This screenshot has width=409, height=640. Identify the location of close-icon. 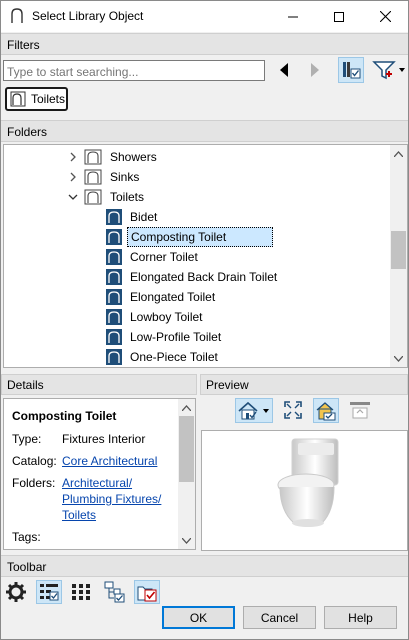
(385, 16).